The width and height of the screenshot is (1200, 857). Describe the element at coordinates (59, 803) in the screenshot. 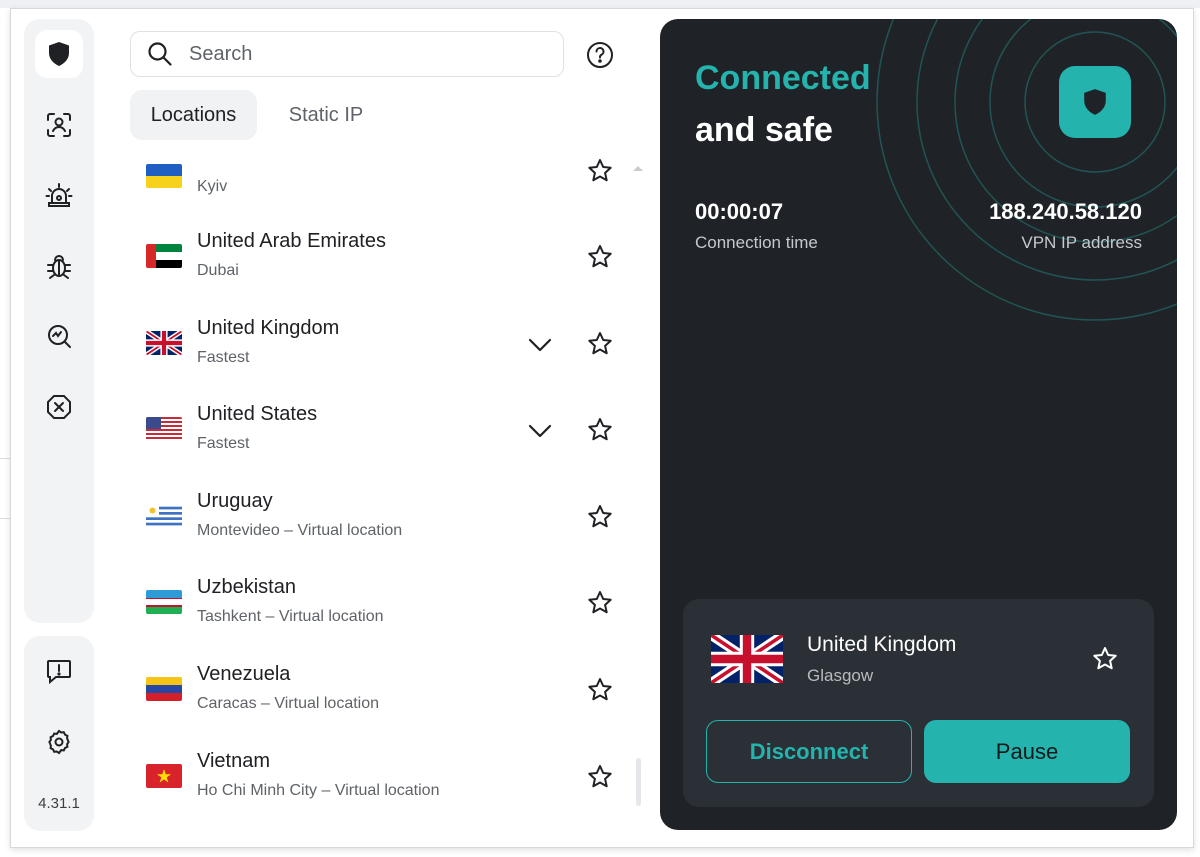

I see `app-version: 4.31.1` at that location.